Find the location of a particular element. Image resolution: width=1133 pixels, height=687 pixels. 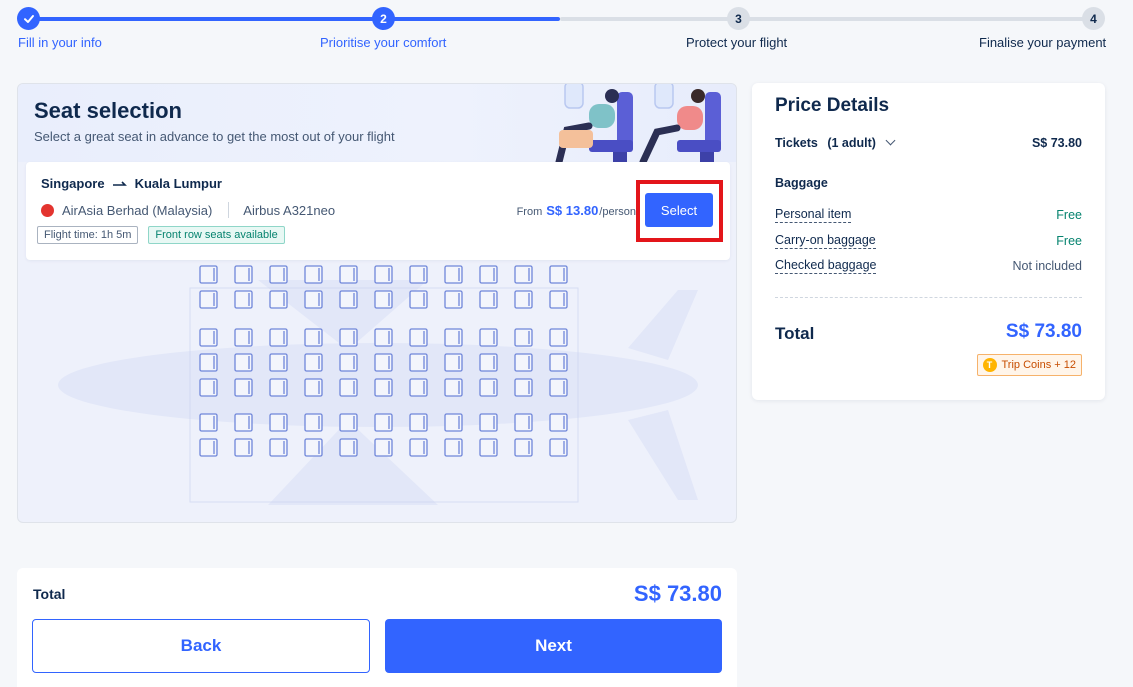

tickets-qty: (1 adult) is located at coordinates (851, 143).